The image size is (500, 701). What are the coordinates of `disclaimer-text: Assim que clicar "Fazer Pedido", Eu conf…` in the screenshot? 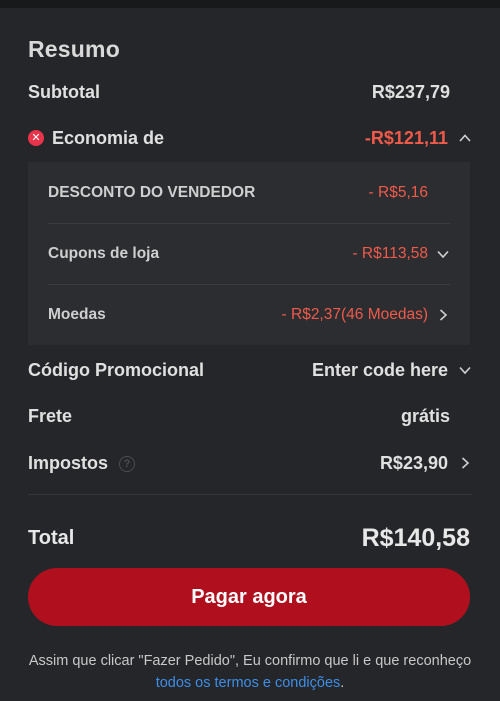 It's located at (250, 661).